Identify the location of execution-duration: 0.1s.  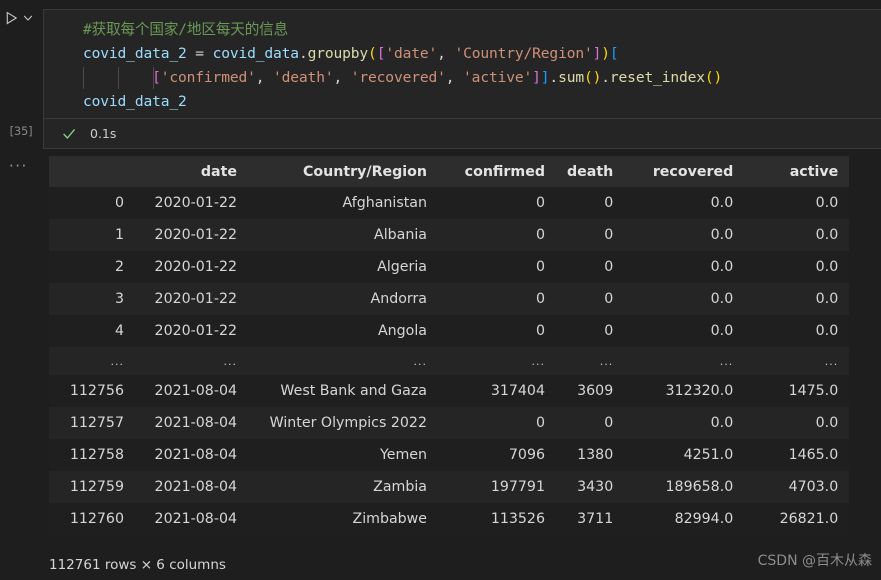
(103, 133).